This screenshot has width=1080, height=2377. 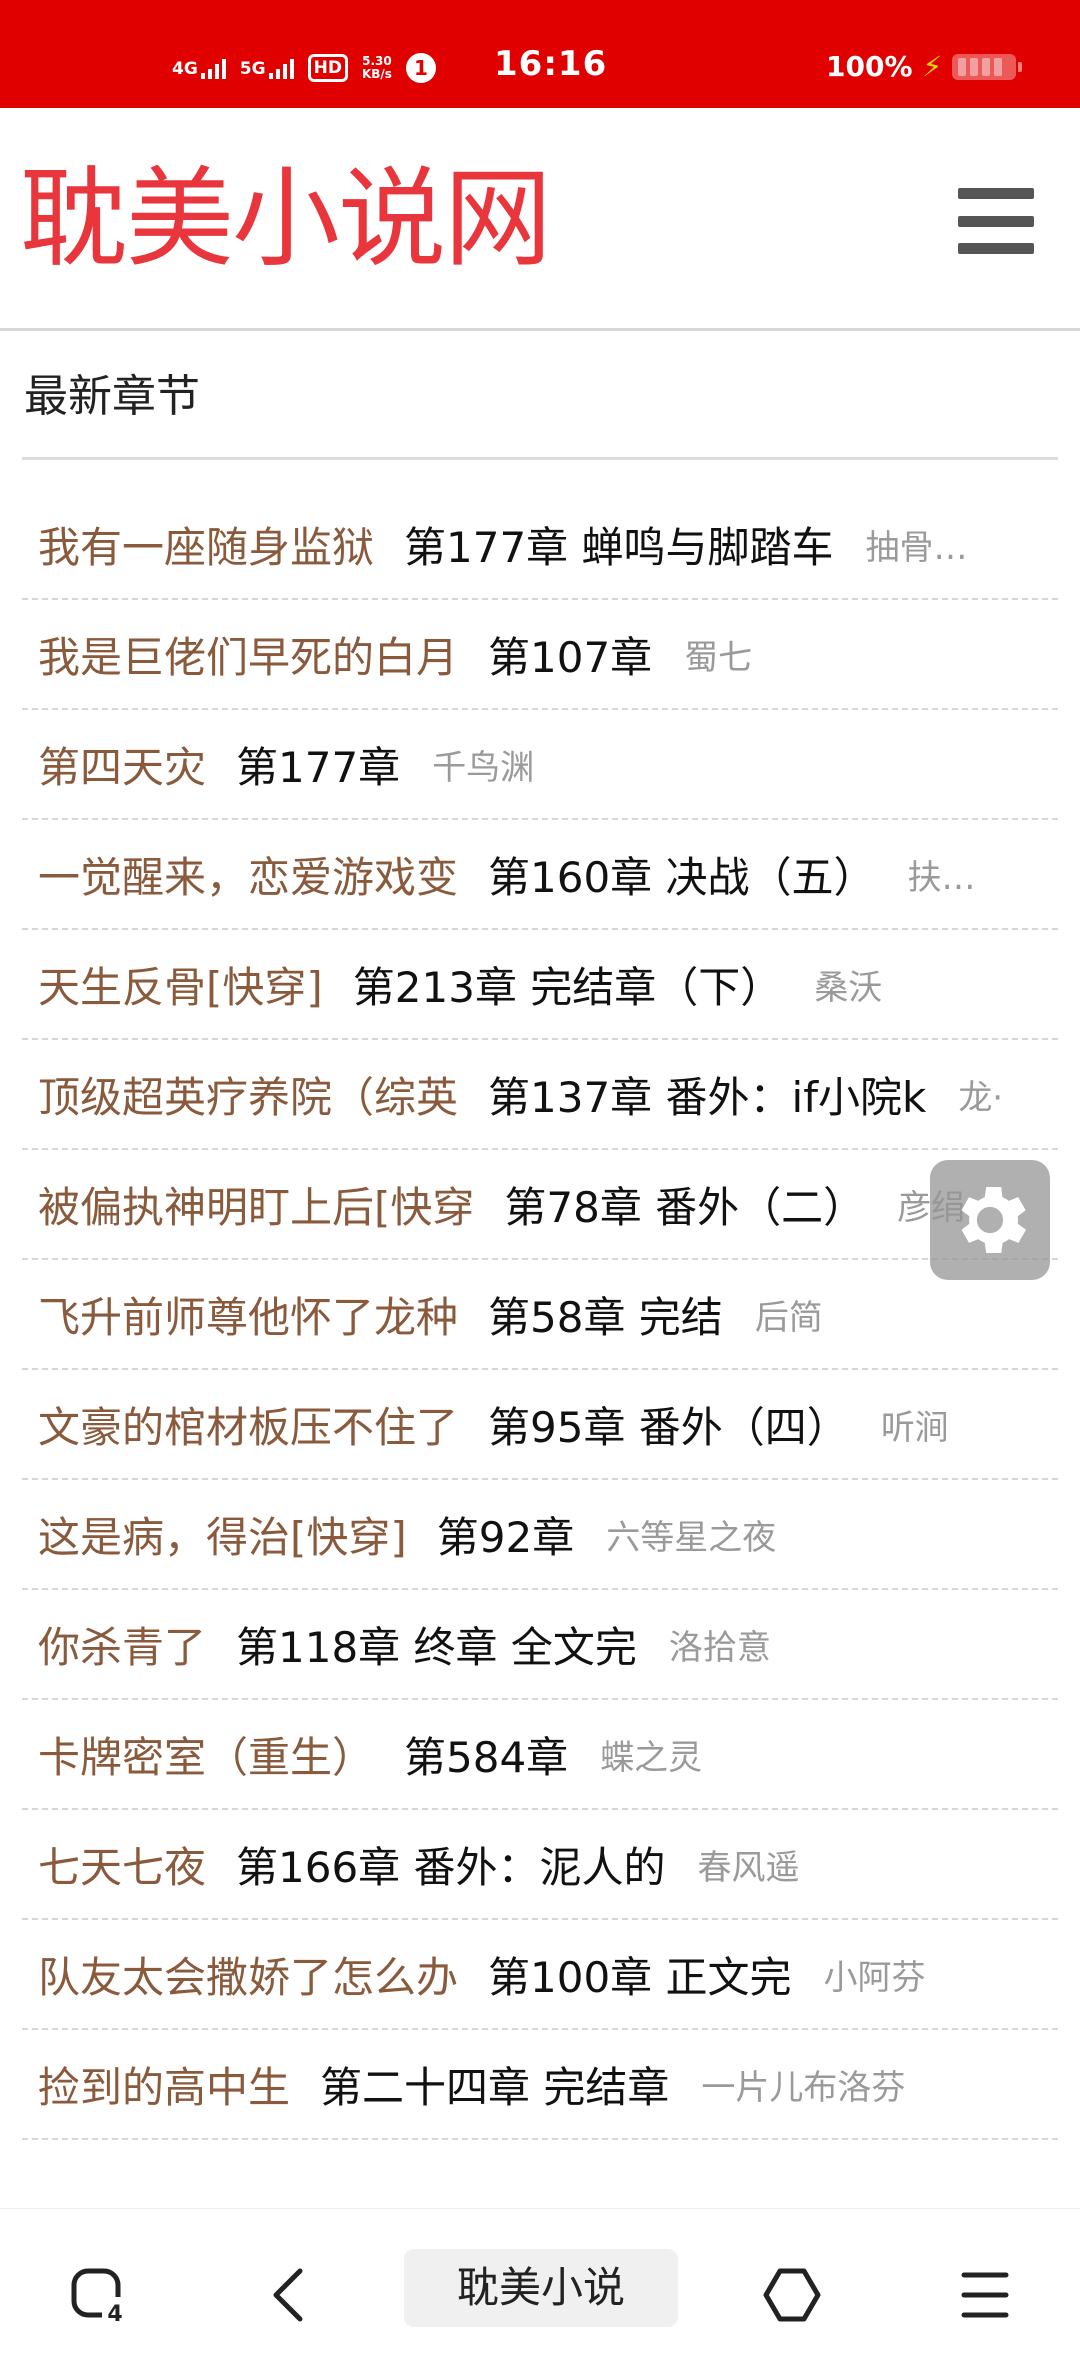 What do you see at coordinates (112, 396) in the screenshot?
I see `section-title: 最新章节` at bounding box center [112, 396].